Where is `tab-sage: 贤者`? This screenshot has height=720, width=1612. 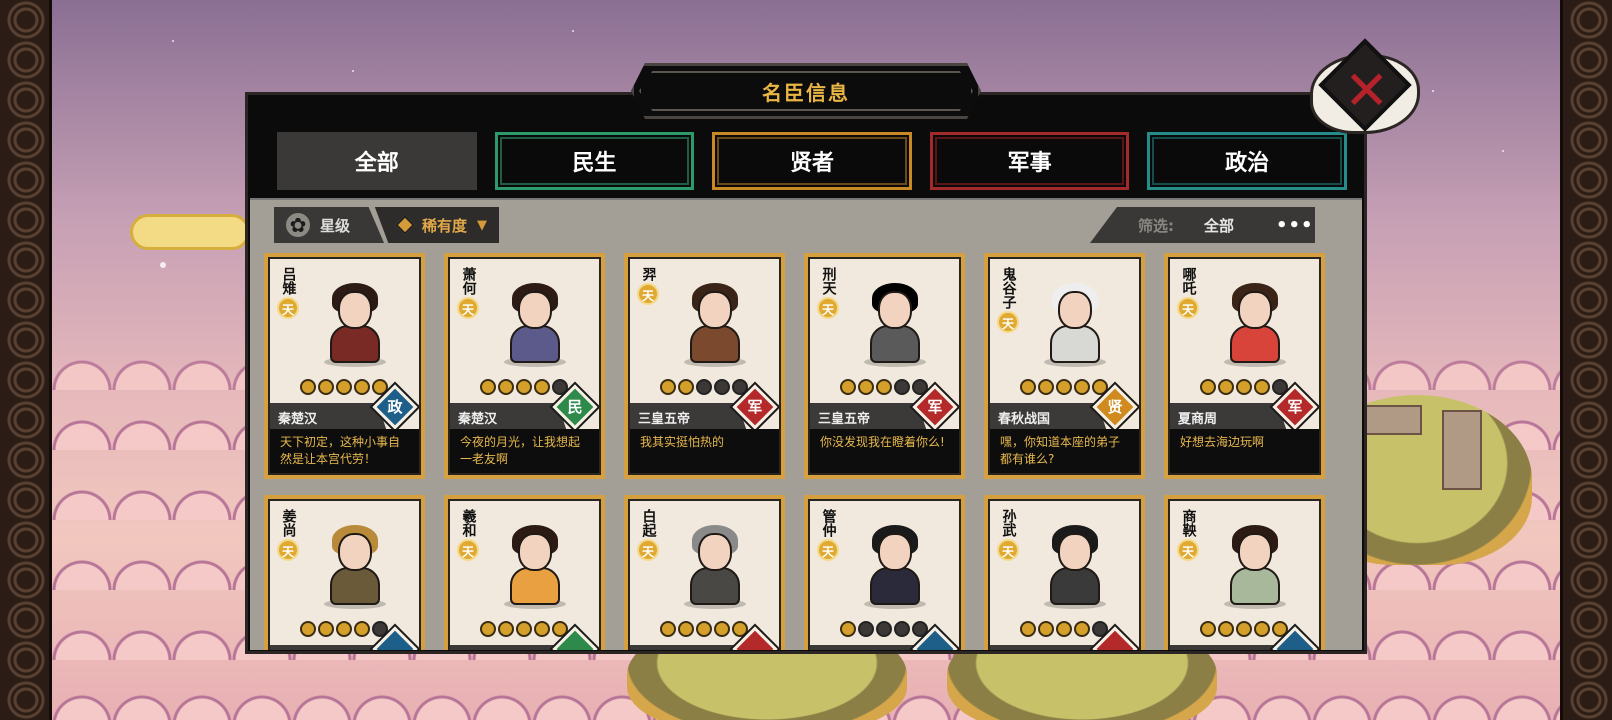
tab-sage: 贤者 is located at coordinates (812, 161).